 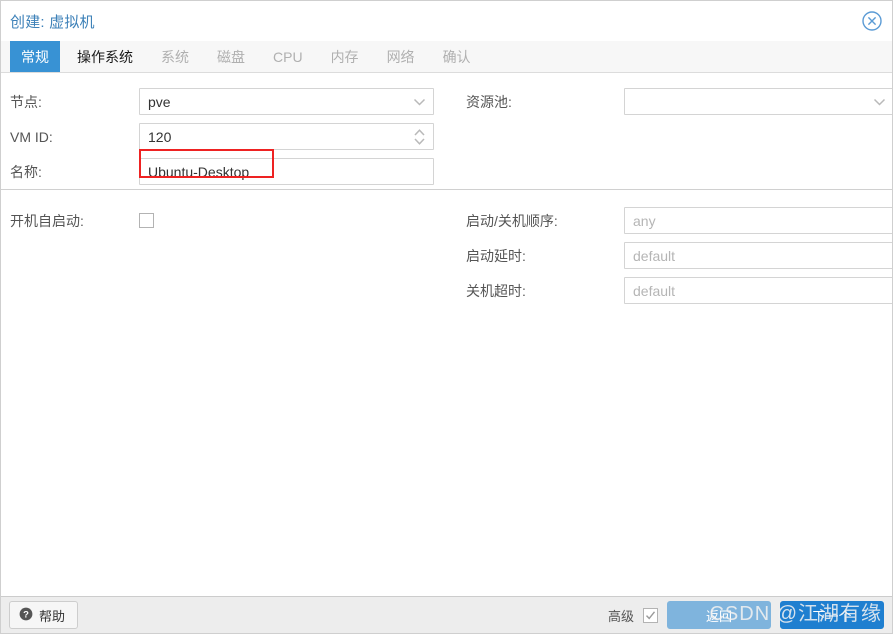 I want to click on tab-system-label: 系统, so click(x=175, y=56).